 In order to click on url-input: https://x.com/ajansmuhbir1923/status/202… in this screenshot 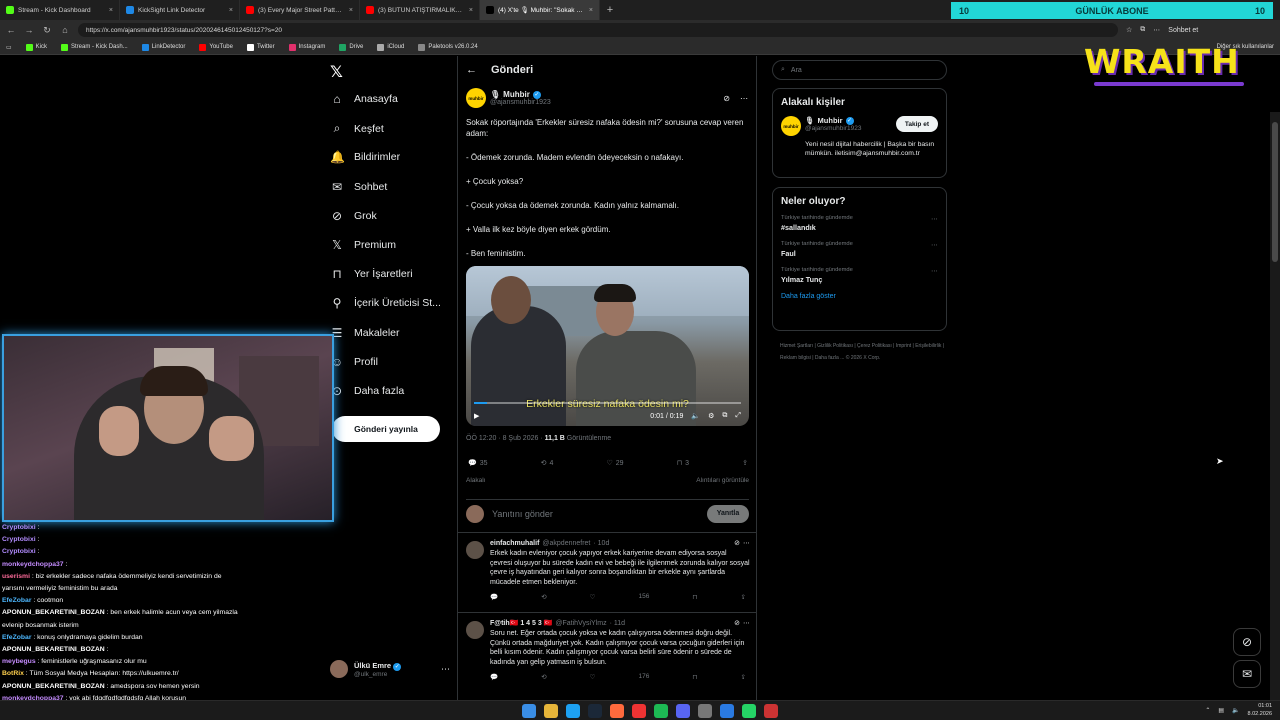, I will do `click(598, 30)`.